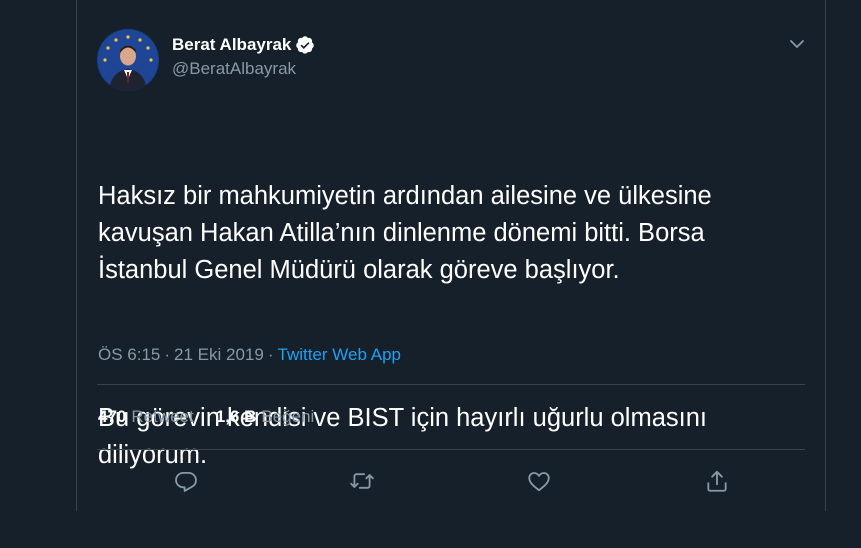  I want to click on share-icon, so click(717, 481).